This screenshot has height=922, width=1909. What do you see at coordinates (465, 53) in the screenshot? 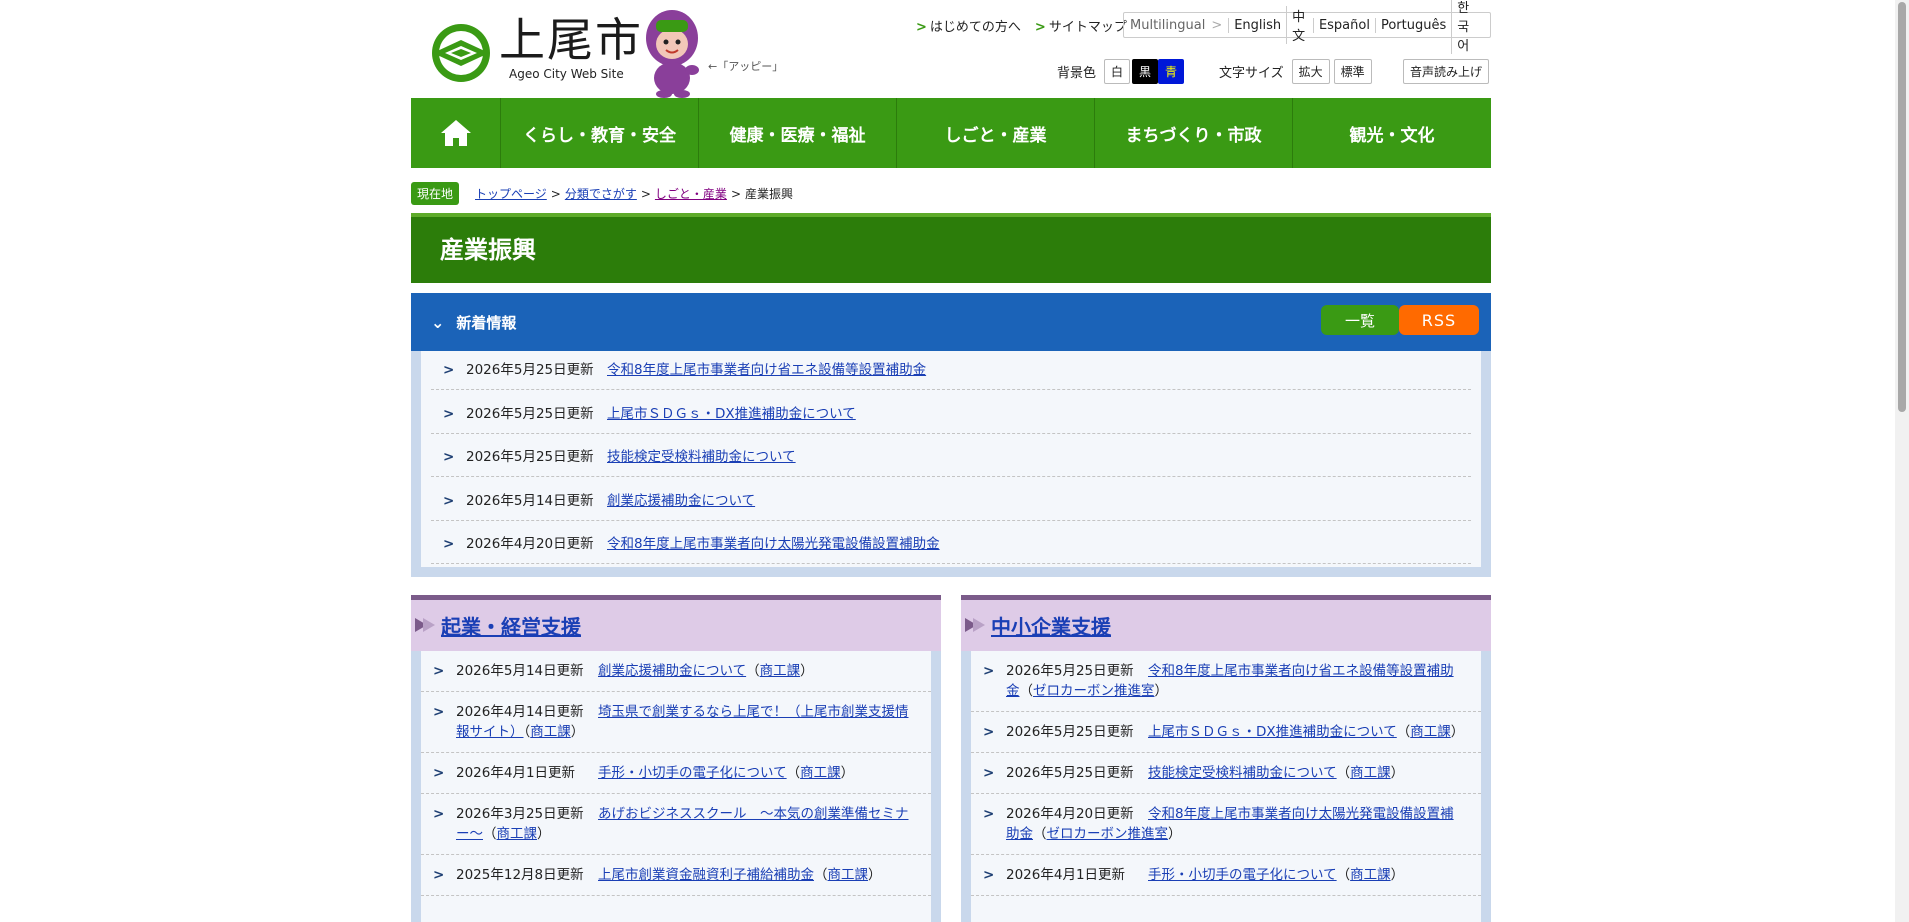
I see `city-logo-icon` at bounding box center [465, 53].